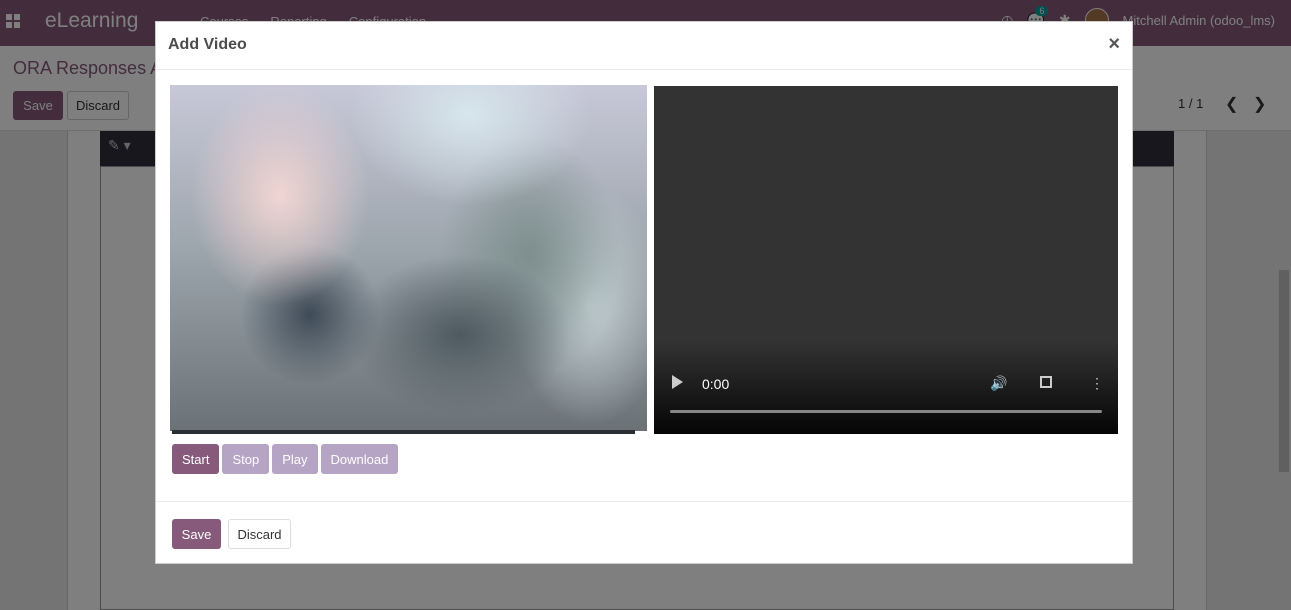  Describe the element at coordinates (196, 534) in the screenshot. I see `modal-save-button: Save` at that location.